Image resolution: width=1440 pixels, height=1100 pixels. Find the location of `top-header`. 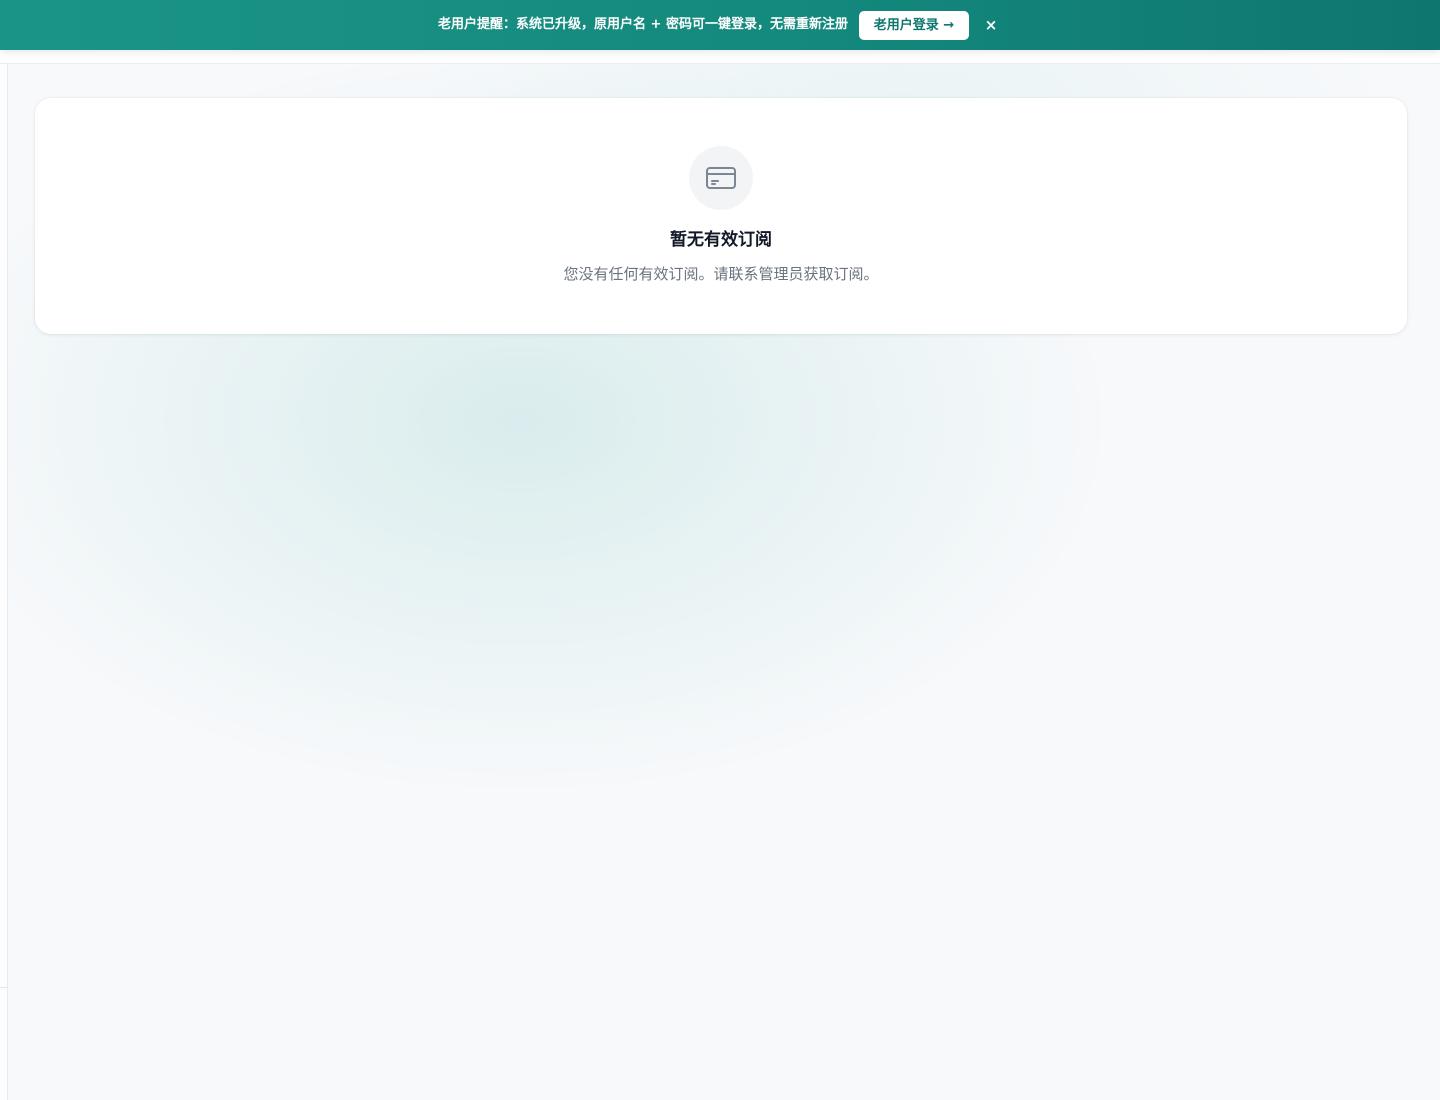

top-header is located at coordinates (720, 57).